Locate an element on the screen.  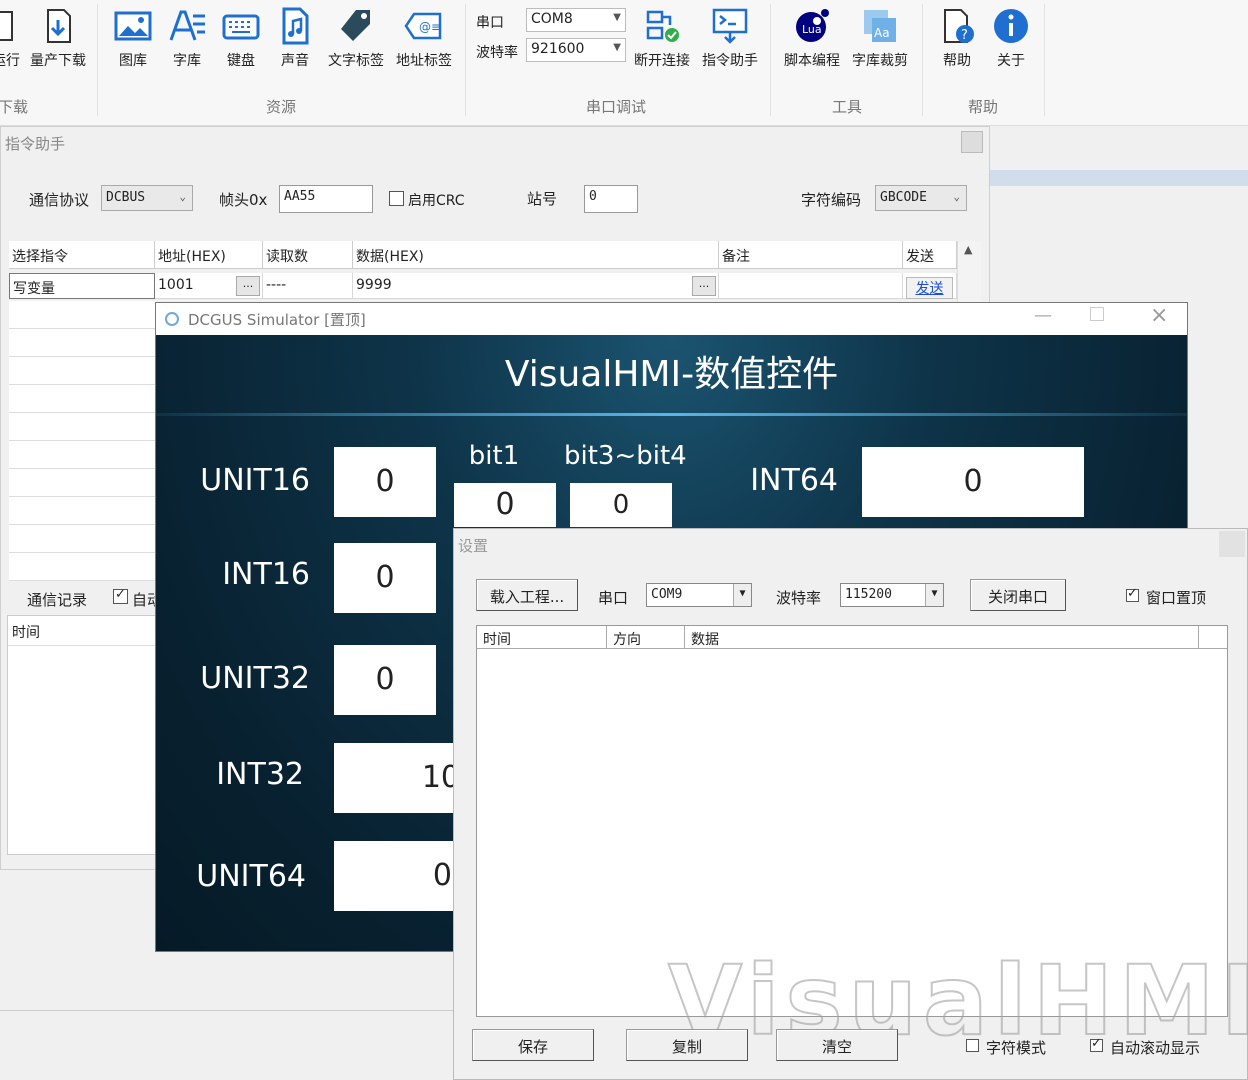
keyboard-button: 键盘 is located at coordinates (241, 38).